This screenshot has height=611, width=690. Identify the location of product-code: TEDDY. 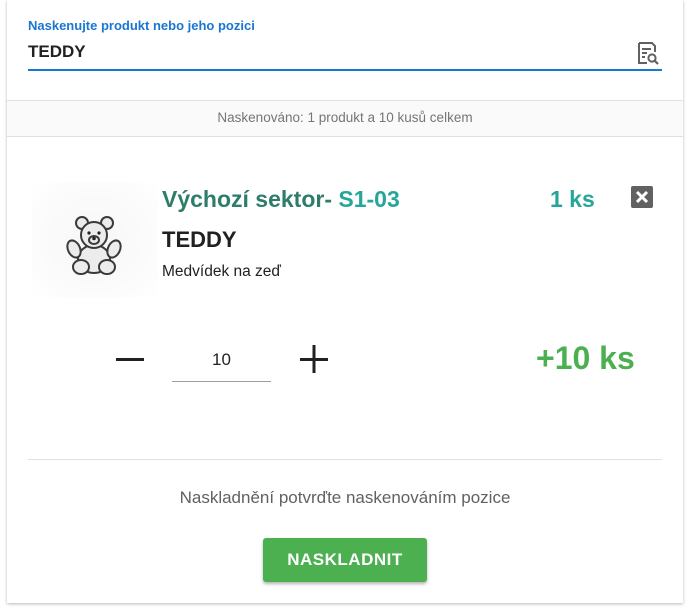
(199, 239).